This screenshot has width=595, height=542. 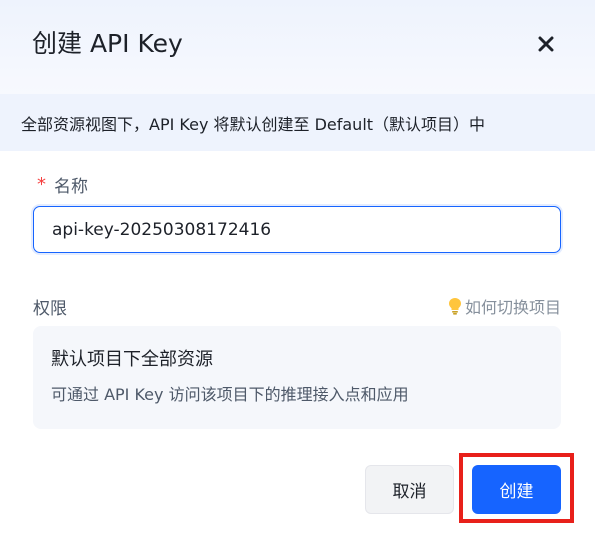 I want to click on name-label: * 名称, so click(x=62, y=184).